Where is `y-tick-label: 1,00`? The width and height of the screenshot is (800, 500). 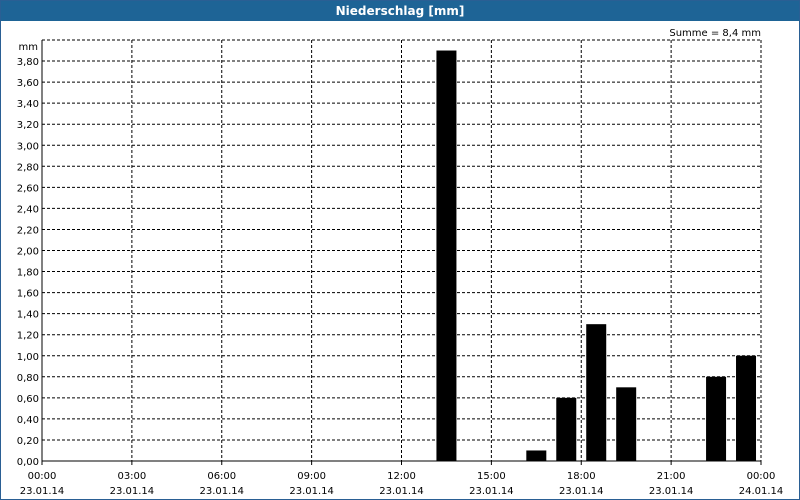 y-tick-label: 1,00 is located at coordinates (28, 357).